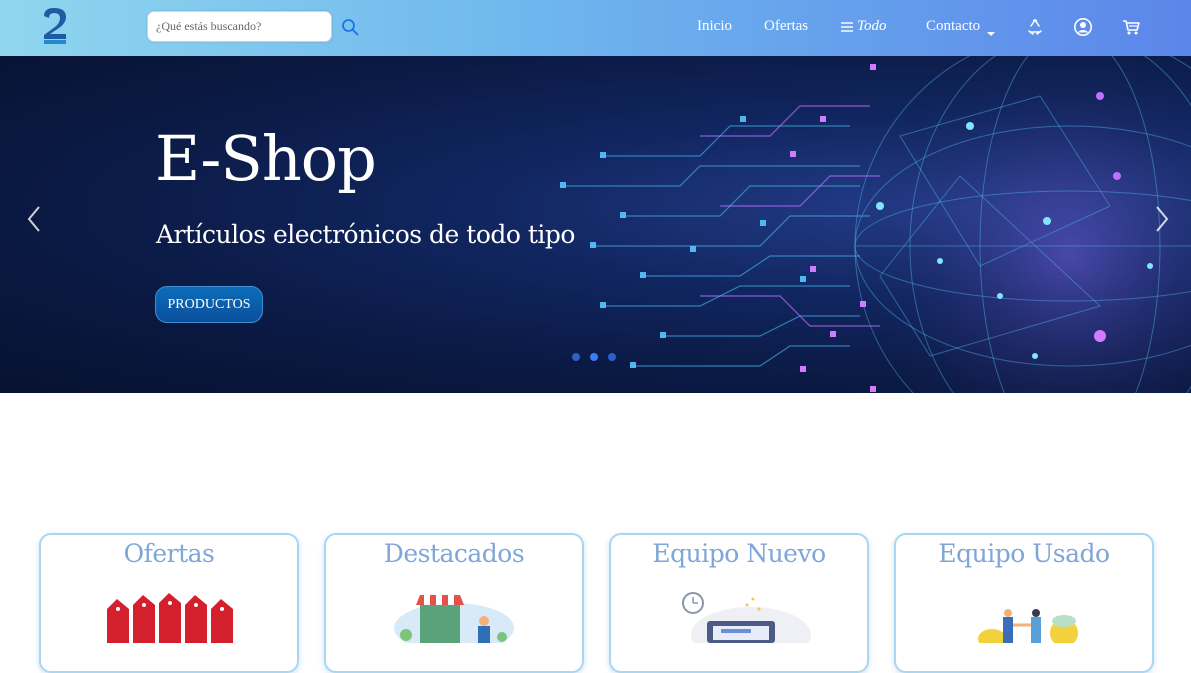 The image size is (1191, 673). What do you see at coordinates (1131, 27) in the screenshot?
I see `cart-icon` at bounding box center [1131, 27].